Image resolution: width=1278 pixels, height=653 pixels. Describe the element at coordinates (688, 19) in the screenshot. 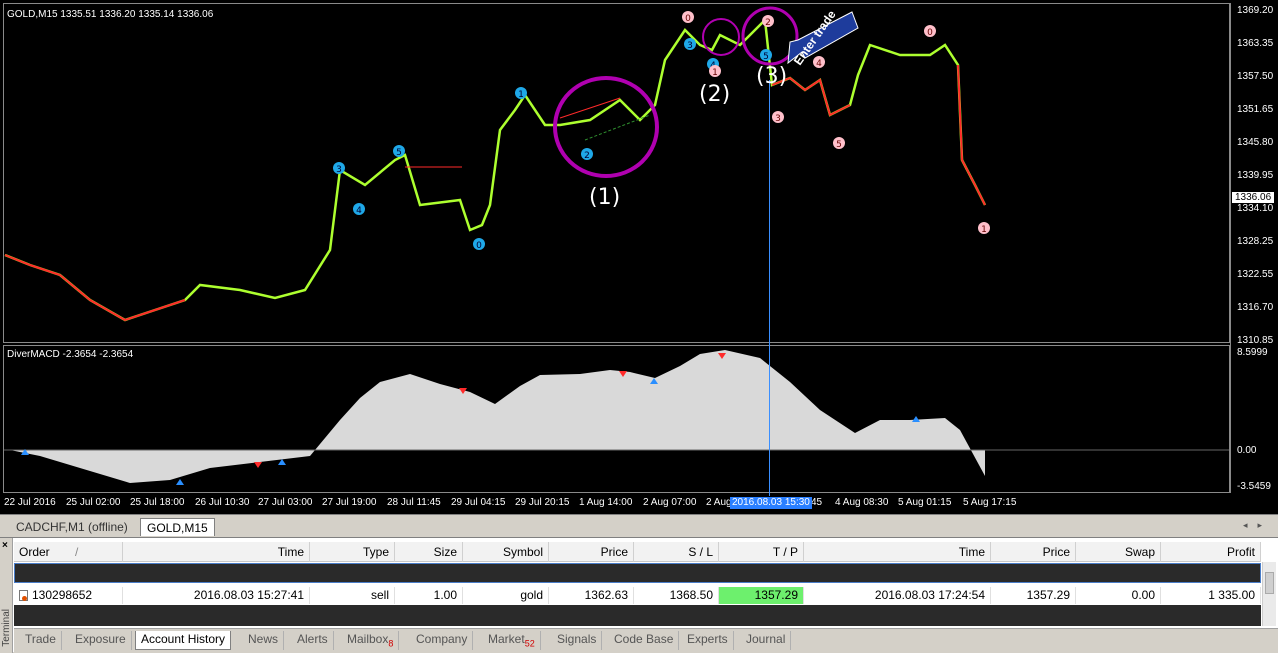

I see `wave-marker-pink-label: 0` at that location.